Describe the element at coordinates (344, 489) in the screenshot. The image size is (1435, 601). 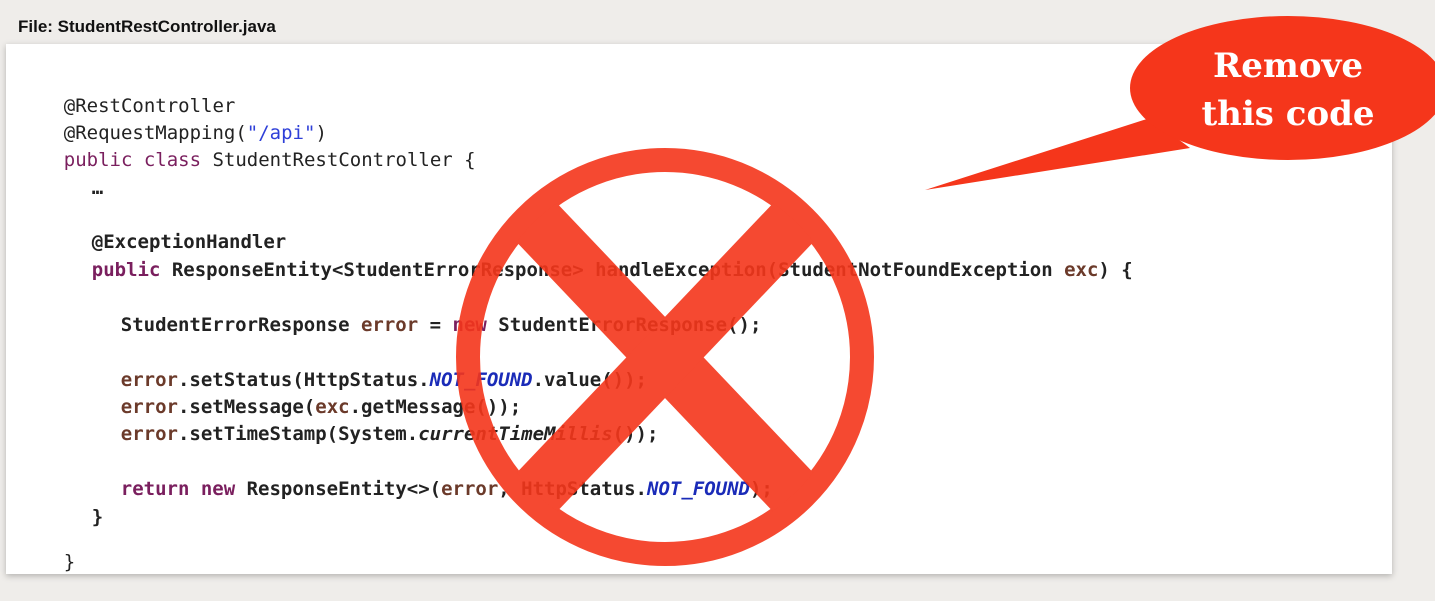
I see `constructor-call: ResponseEntity<>(` at that location.